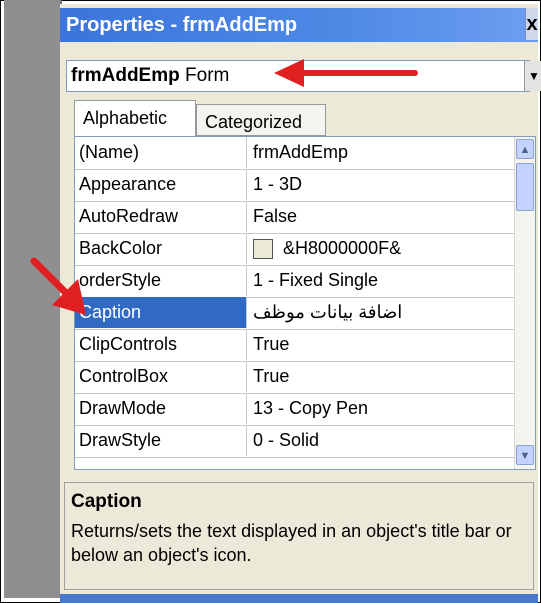  Describe the element at coordinates (381, 440) in the screenshot. I see `property-value: 0 - Solid` at that location.